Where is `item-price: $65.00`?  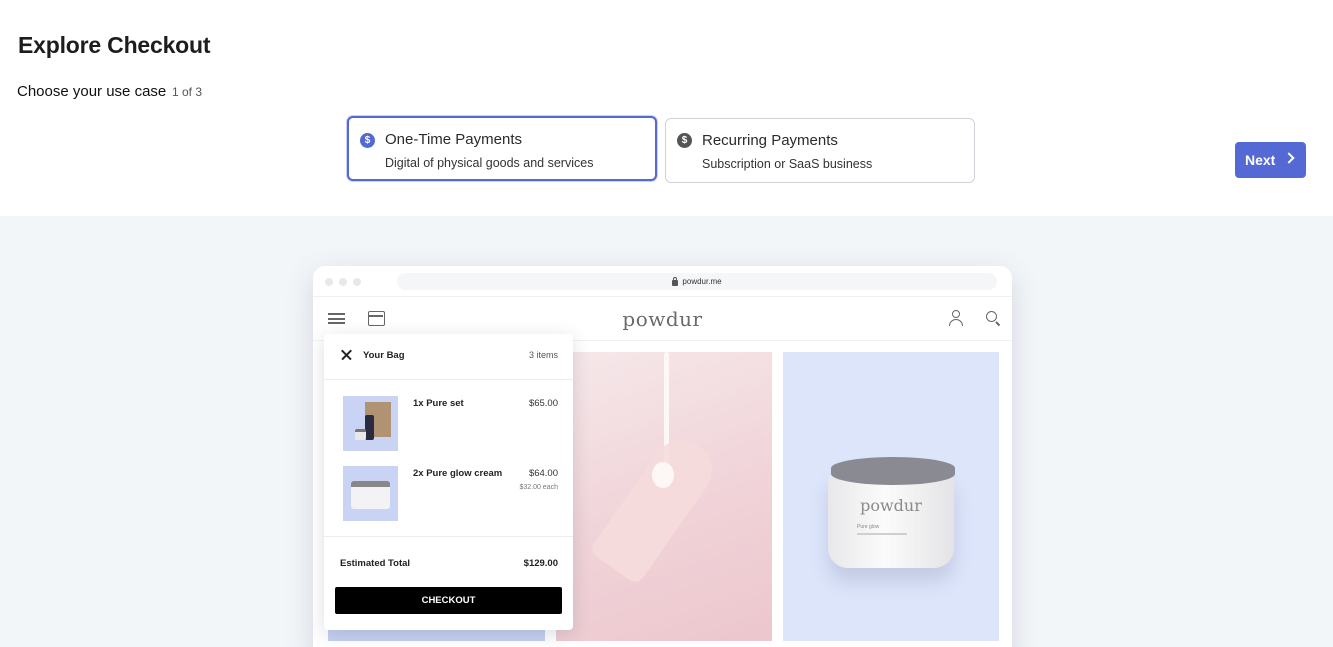
item-price: $65.00 is located at coordinates (543, 403).